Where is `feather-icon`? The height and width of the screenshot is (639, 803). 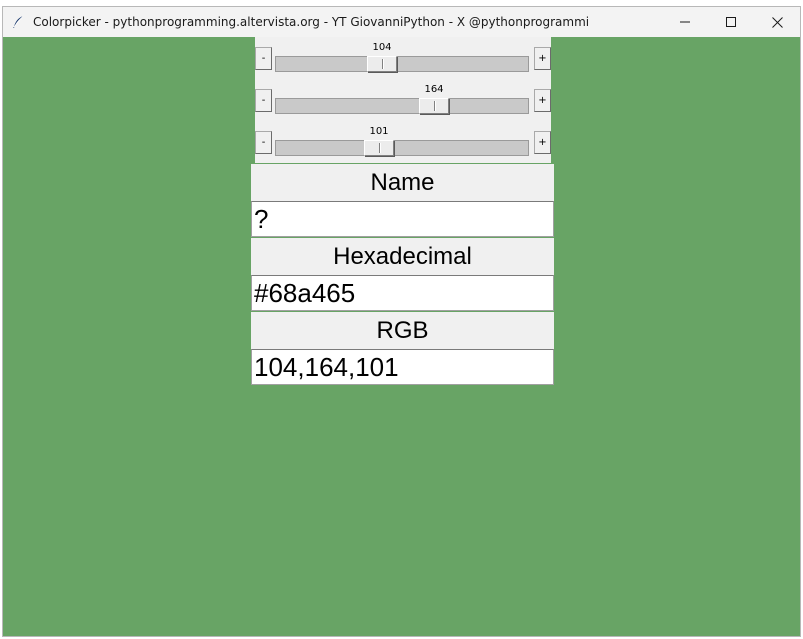
feather-icon is located at coordinates (18, 22).